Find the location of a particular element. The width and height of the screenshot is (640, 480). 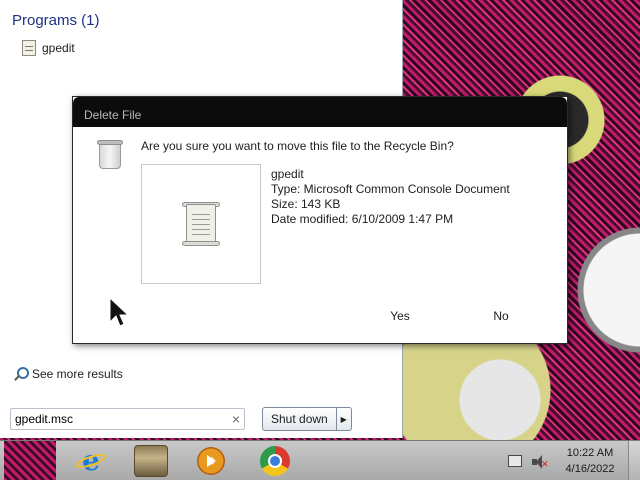

chrome-icon is located at coordinates (275, 461).